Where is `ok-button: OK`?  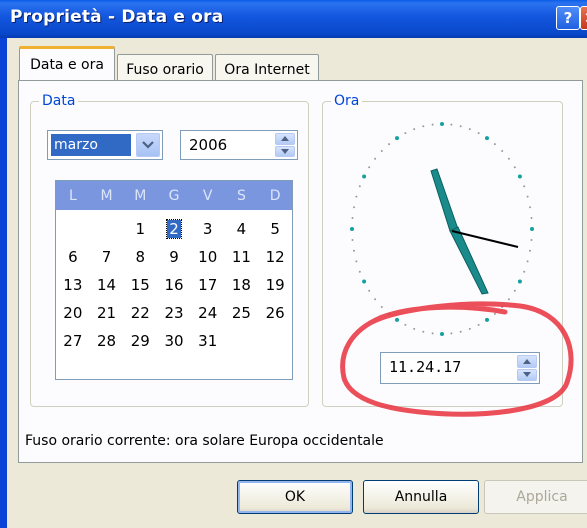
ok-button: OK is located at coordinates (295, 497).